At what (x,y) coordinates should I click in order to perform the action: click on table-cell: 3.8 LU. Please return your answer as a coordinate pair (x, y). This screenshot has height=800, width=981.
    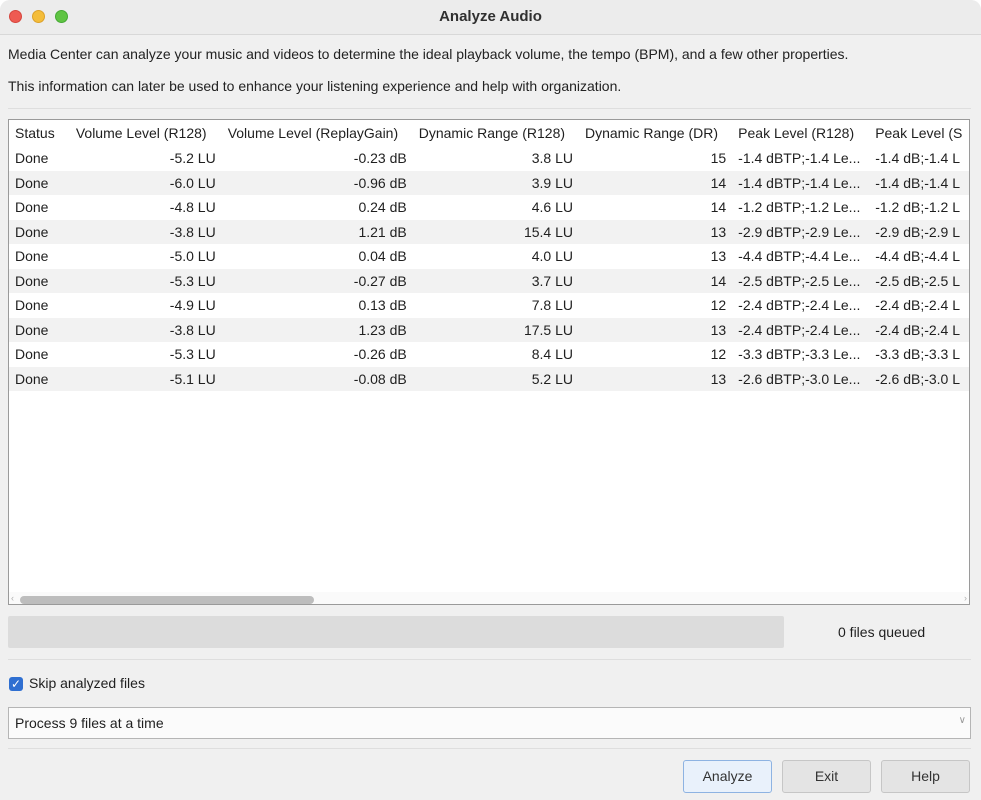
    Looking at the image, I should click on (552, 158).